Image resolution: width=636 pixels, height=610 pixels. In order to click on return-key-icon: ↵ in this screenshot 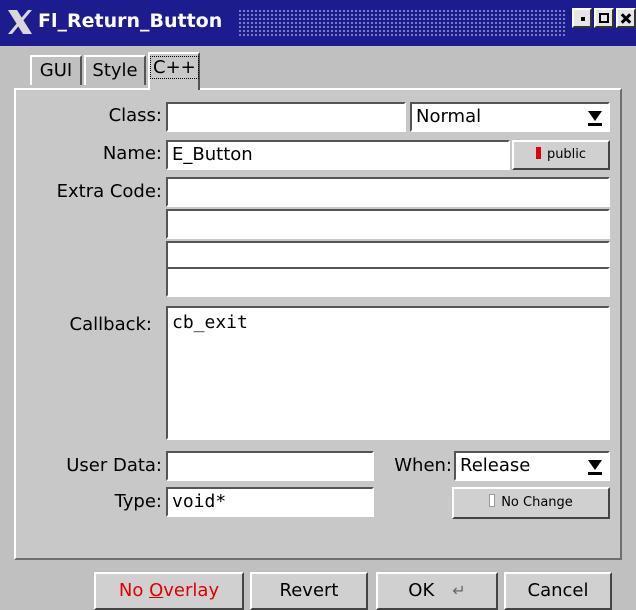, I will do `click(459, 590)`.